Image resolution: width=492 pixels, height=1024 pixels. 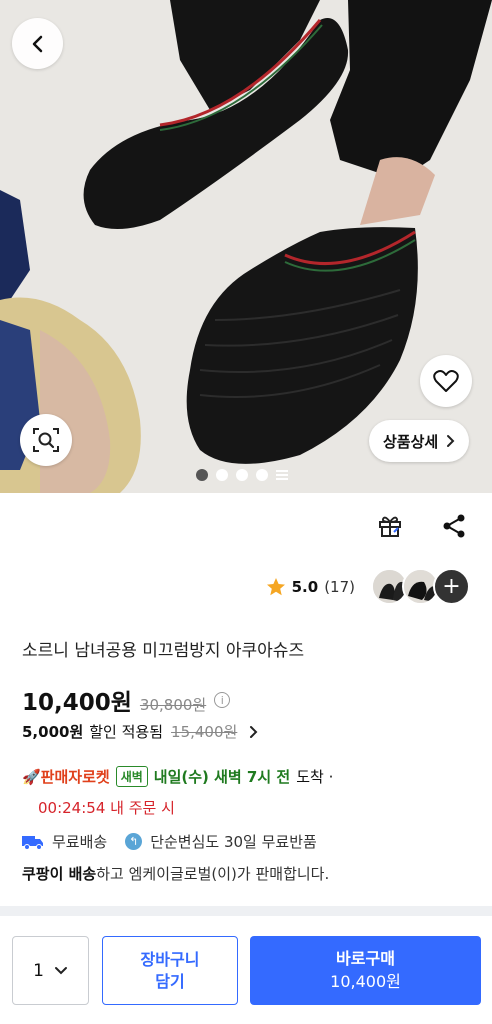 I want to click on carousel-indicator, so click(x=242, y=475).